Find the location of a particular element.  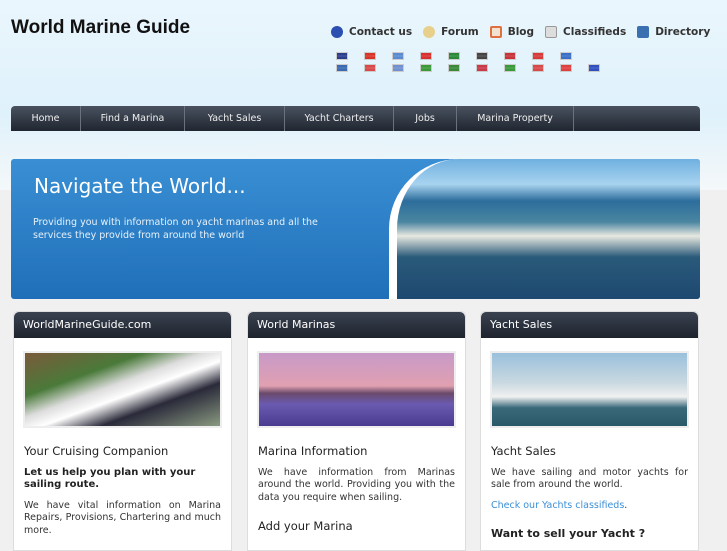

yacht-photo is located at coordinates (122, 389).